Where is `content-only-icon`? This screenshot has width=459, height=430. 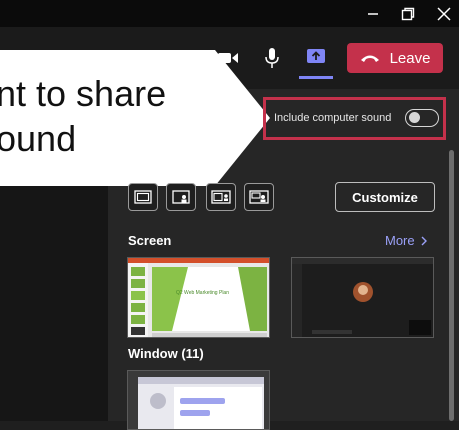
content-only-icon is located at coordinates (143, 197).